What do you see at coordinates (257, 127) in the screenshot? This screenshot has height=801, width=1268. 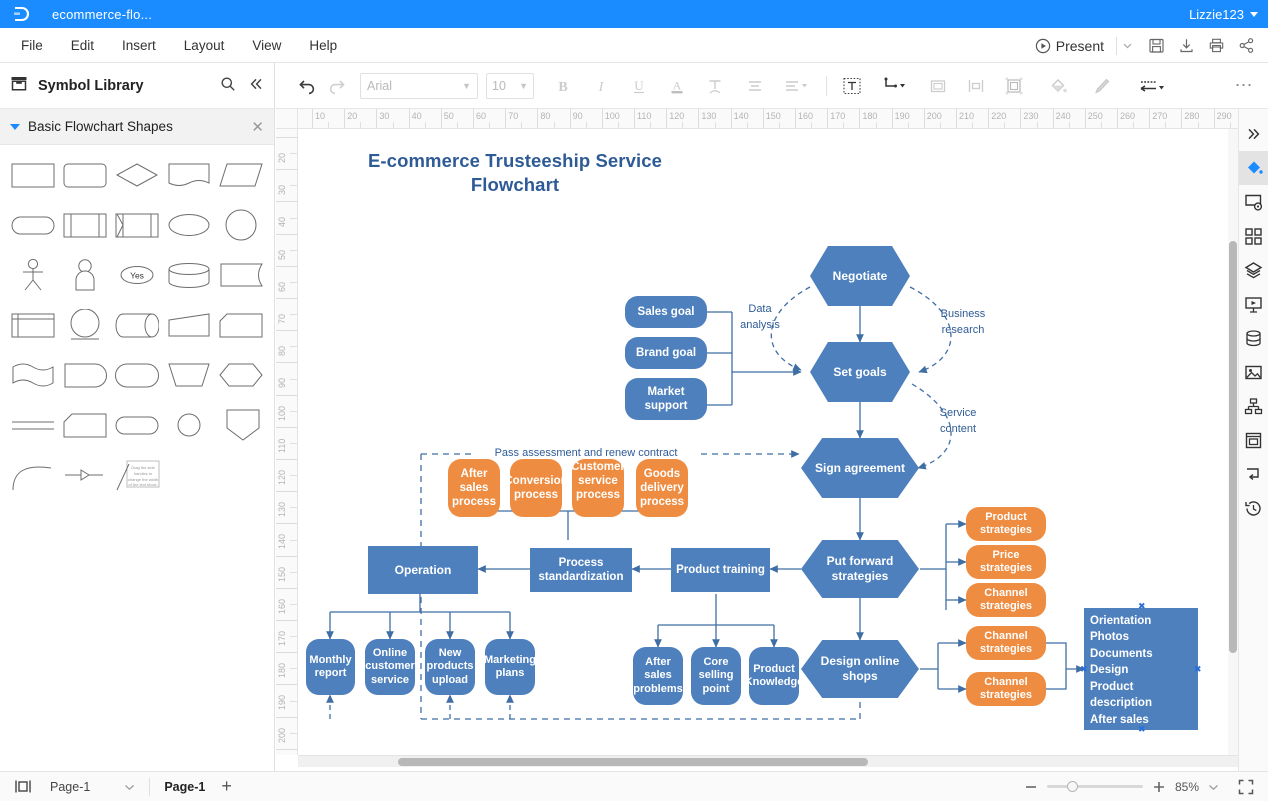 I see `close-icon: ✕` at bounding box center [257, 127].